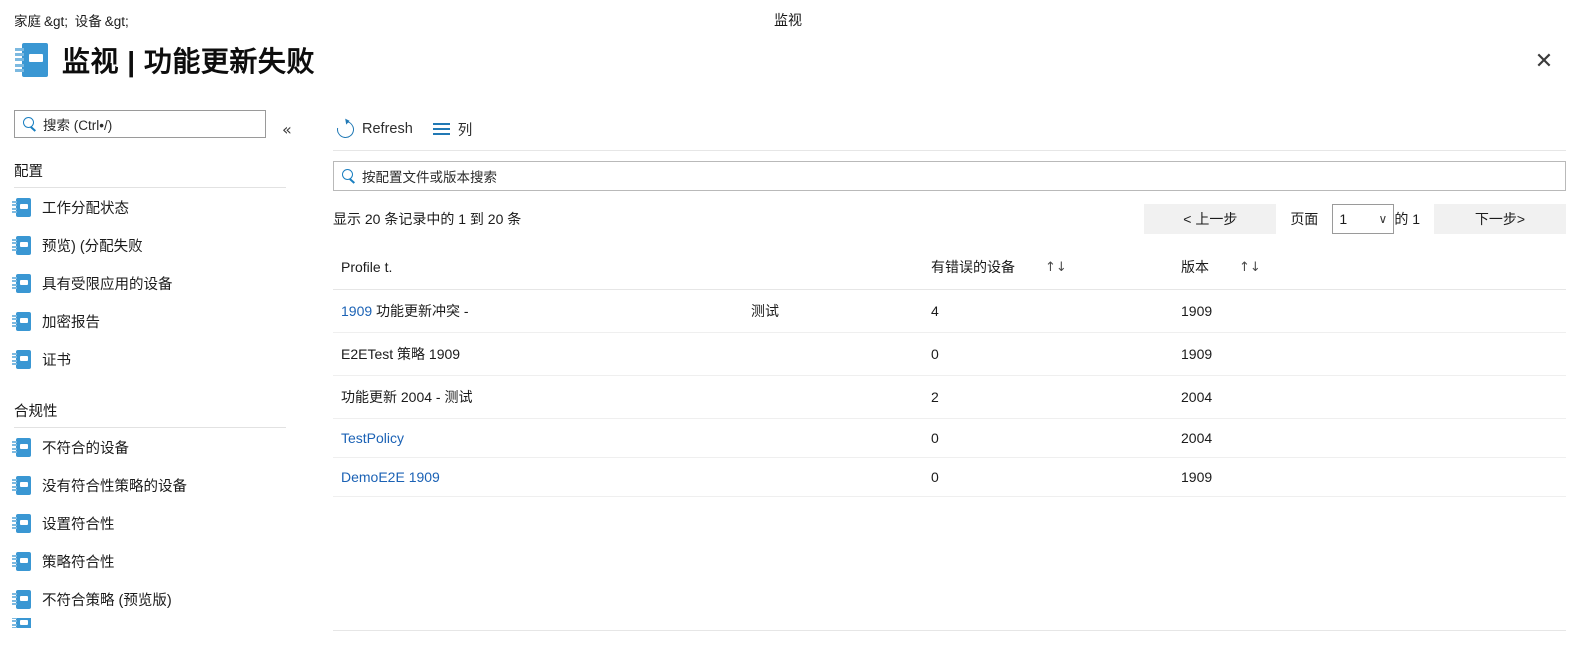  I want to click on refresh-icon, so click(345, 129).